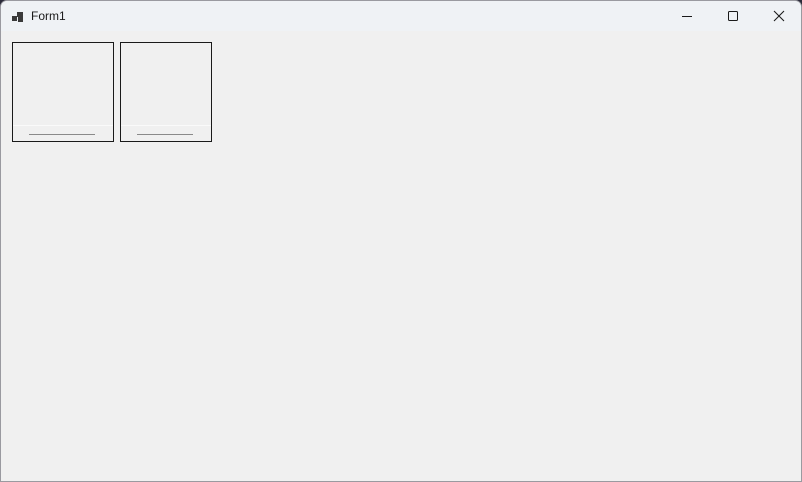 The image size is (802, 482). I want to click on minimize-button, so click(687, 16).